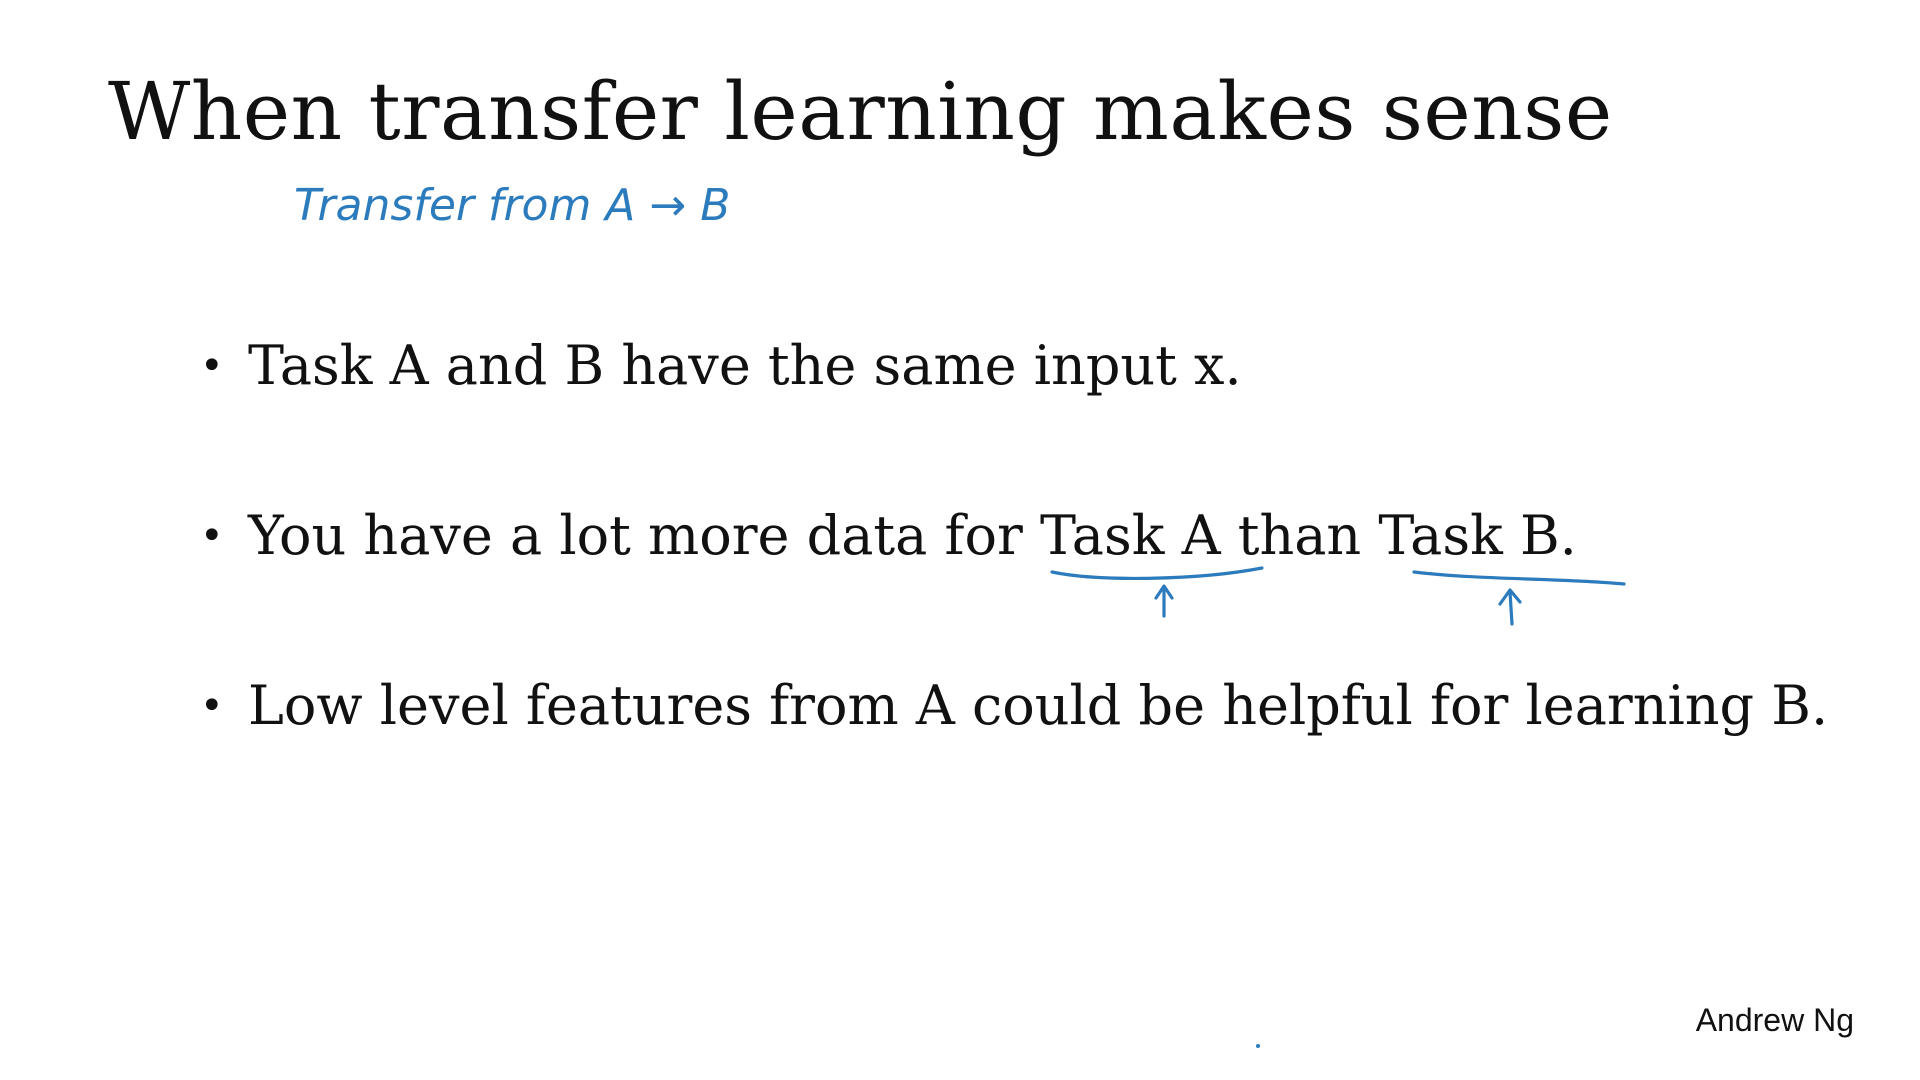 Image resolution: width=1920 pixels, height=1080 pixels. What do you see at coordinates (512, 205) in the screenshot?
I see `handwritten-note: Transfer from A → B` at bounding box center [512, 205].